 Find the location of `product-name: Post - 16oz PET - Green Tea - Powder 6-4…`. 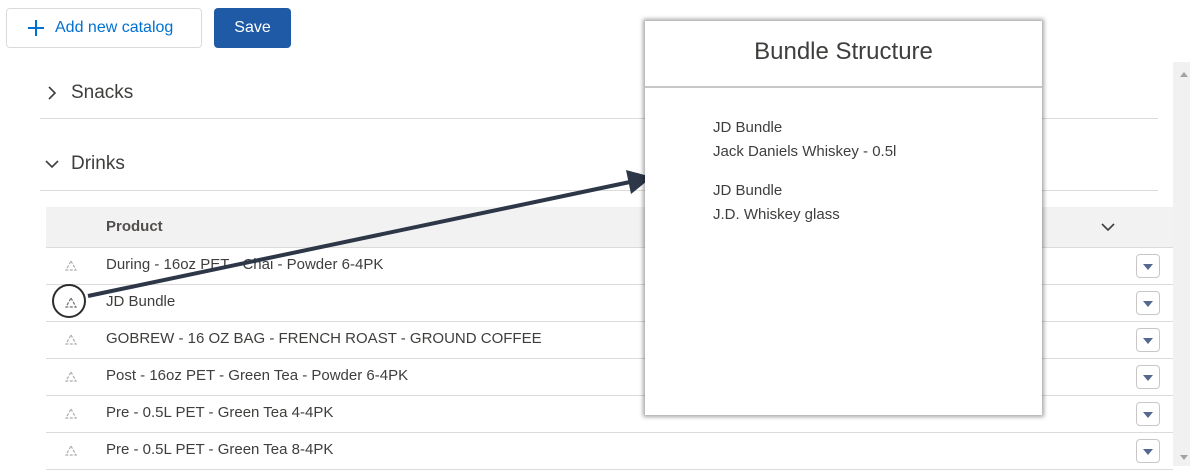

product-name: Post - 16oz PET - Green Tea - Powder 6-4… is located at coordinates (257, 375).